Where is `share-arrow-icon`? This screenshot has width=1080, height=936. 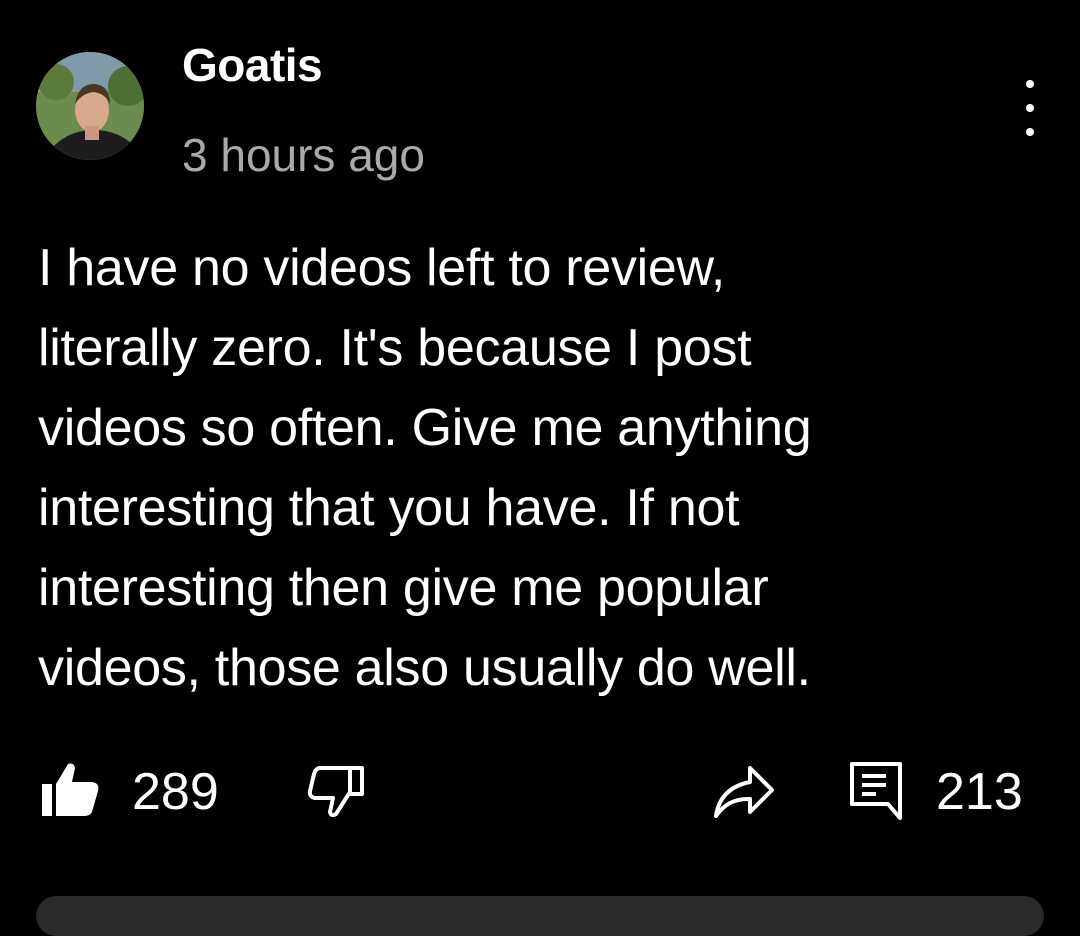
share-arrow-icon is located at coordinates (744, 792).